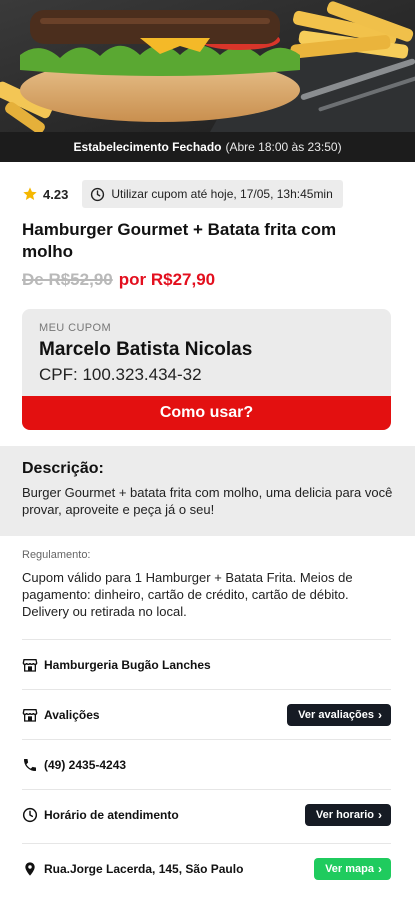  What do you see at coordinates (75, 328) in the screenshot?
I see `coupon-label: MEU CUPOM` at bounding box center [75, 328].